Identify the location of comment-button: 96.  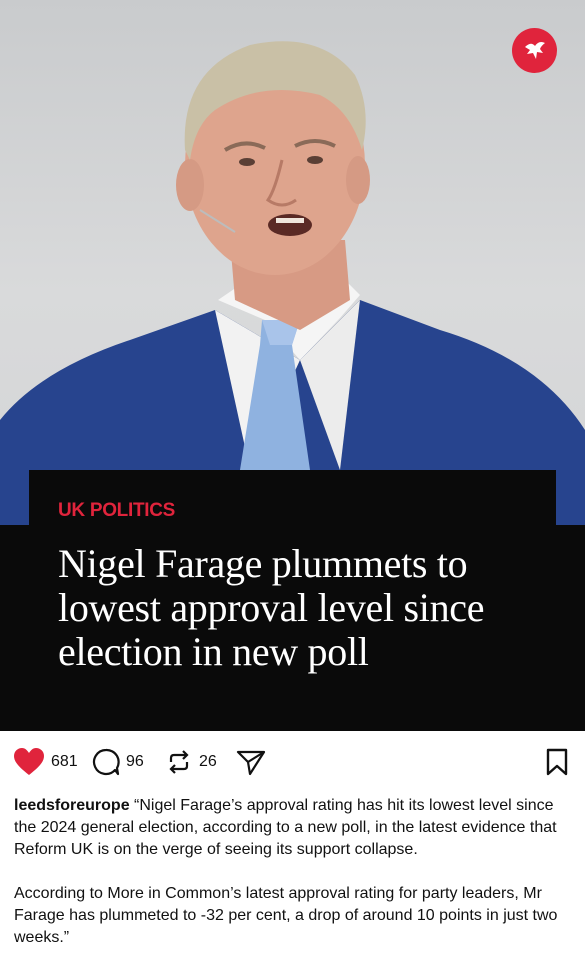
(118, 762).